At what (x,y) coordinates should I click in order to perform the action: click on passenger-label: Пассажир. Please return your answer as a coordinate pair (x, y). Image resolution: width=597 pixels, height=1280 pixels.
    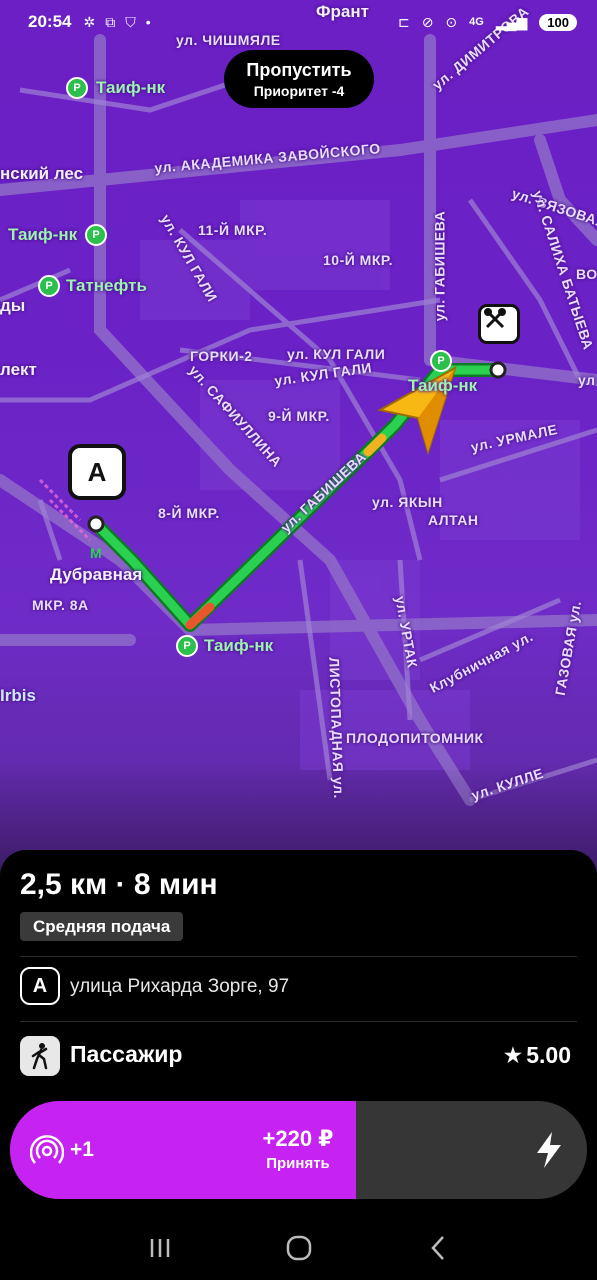
    Looking at the image, I should click on (126, 1054).